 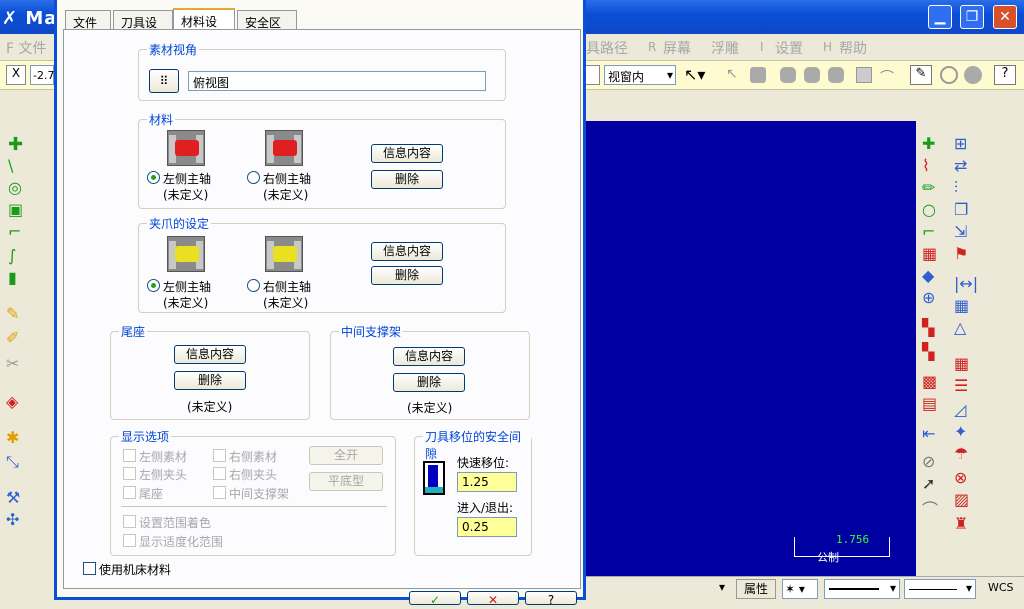 I want to click on axis-icon: ✣, so click(x=12, y=519).